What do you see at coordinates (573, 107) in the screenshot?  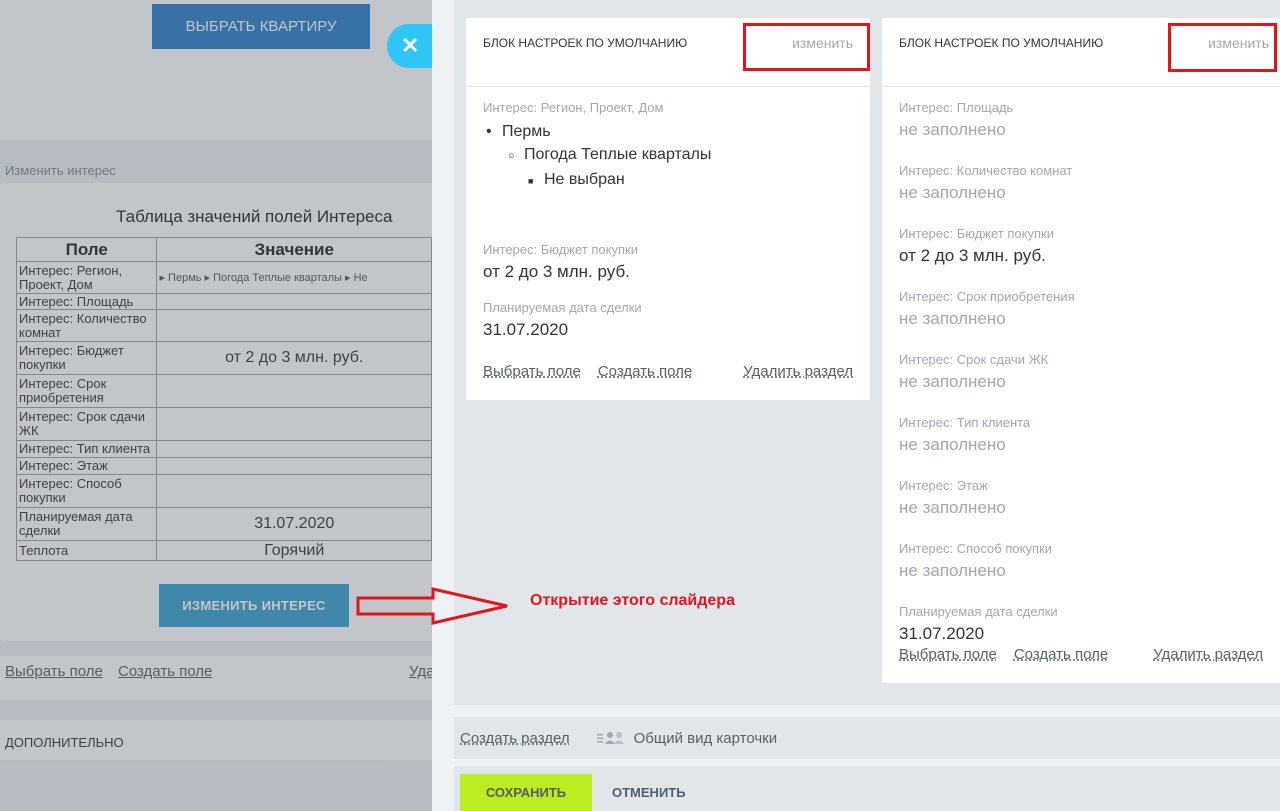 I see `field-label: Интерес: Регион, Проект, Дом` at bounding box center [573, 107].